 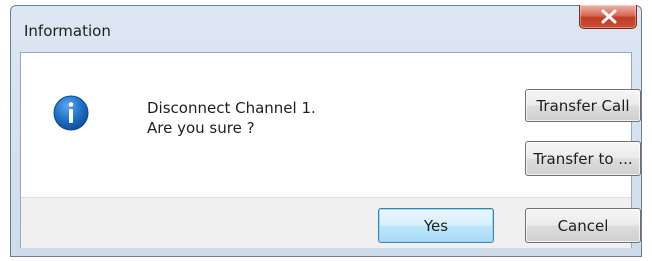 I want to click on transfer-call-button: Transfer Call, so click(x=583, y=105).